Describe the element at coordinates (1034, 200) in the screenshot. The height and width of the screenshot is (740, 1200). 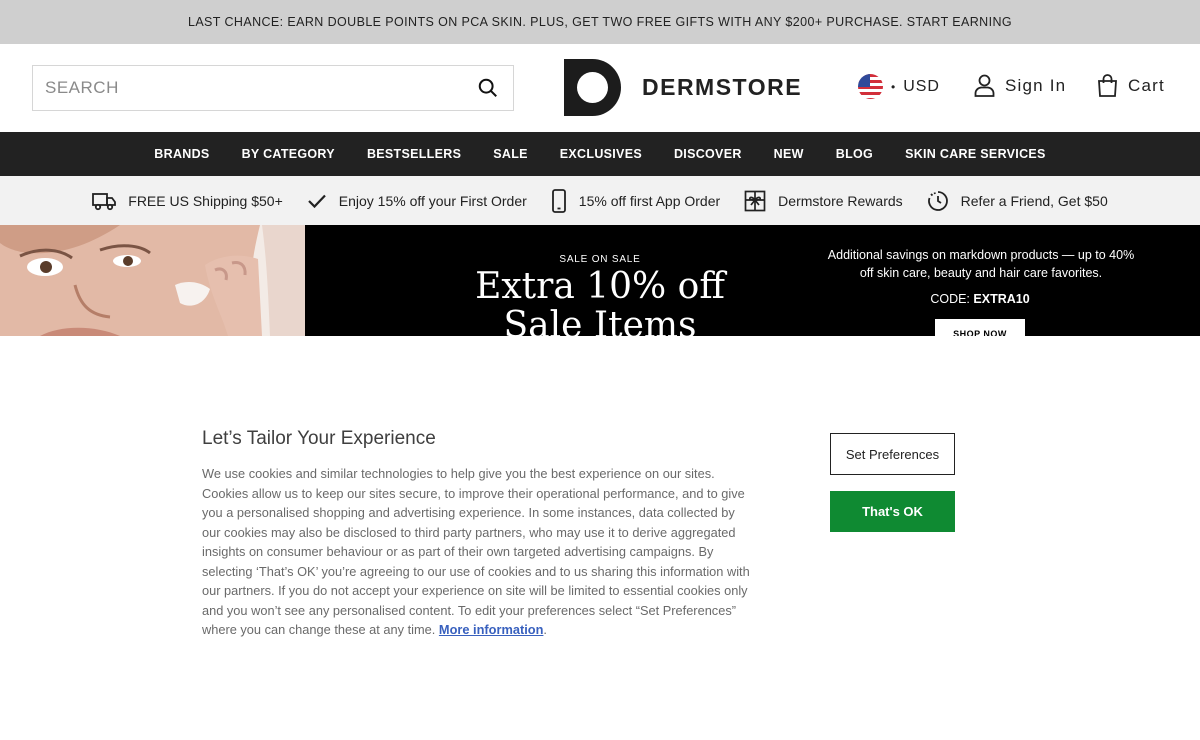
I see `perk-label: Refer a Friend, Get $50` at that location.